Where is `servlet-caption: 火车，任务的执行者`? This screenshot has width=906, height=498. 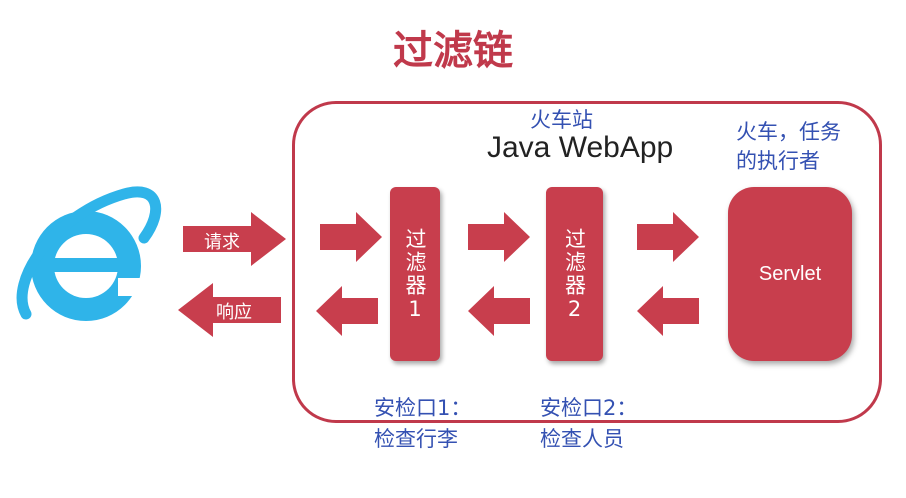
servlet-caption: 火车，任务的执行者 is located at coordinates (788, 146).